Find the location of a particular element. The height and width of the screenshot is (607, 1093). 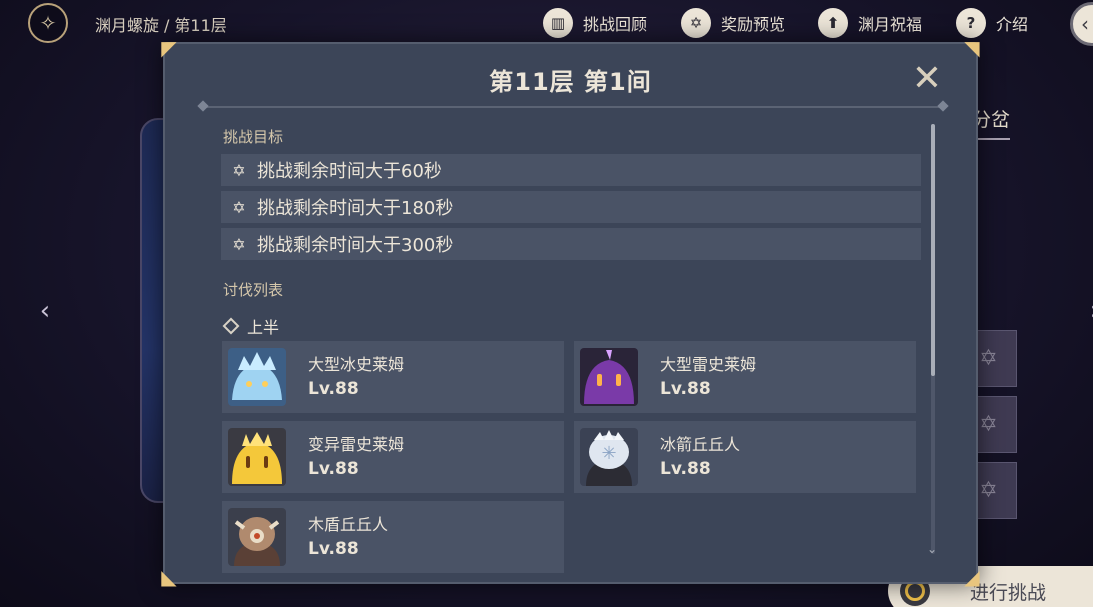

scrollbar is located at coordinates (933, 339).